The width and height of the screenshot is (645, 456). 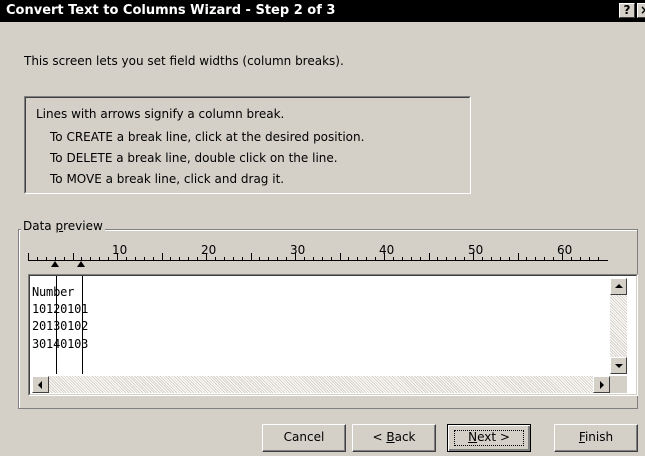 What do you see at coordinates (304, 438) in the screenshot?
I see `cancel-button: Cancel` at bounding box center [304, 438].